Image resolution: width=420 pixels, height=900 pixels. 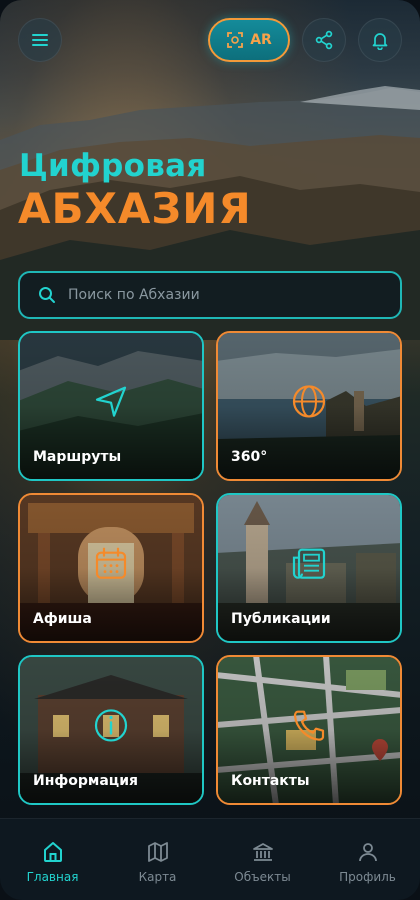 I want to click on ar-button: AR, so click(x=249, y=40).